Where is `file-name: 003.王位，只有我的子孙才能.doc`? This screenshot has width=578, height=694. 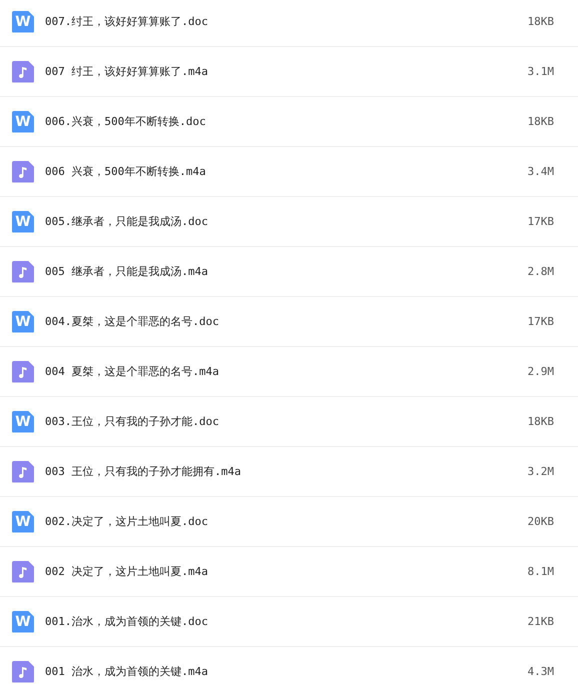
file-name: 003.王位，只有我的子孙才能.doc is located at coordinates (132, 421).